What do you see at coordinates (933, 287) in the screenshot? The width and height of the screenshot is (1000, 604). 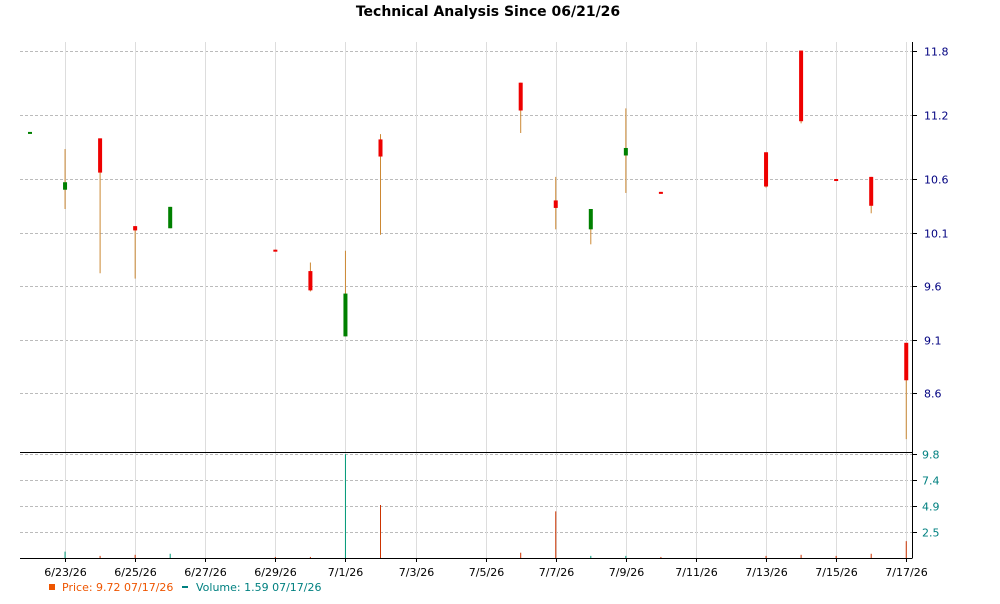 I see `price-tick-label: 9.6` at bounding box center [933, 287].